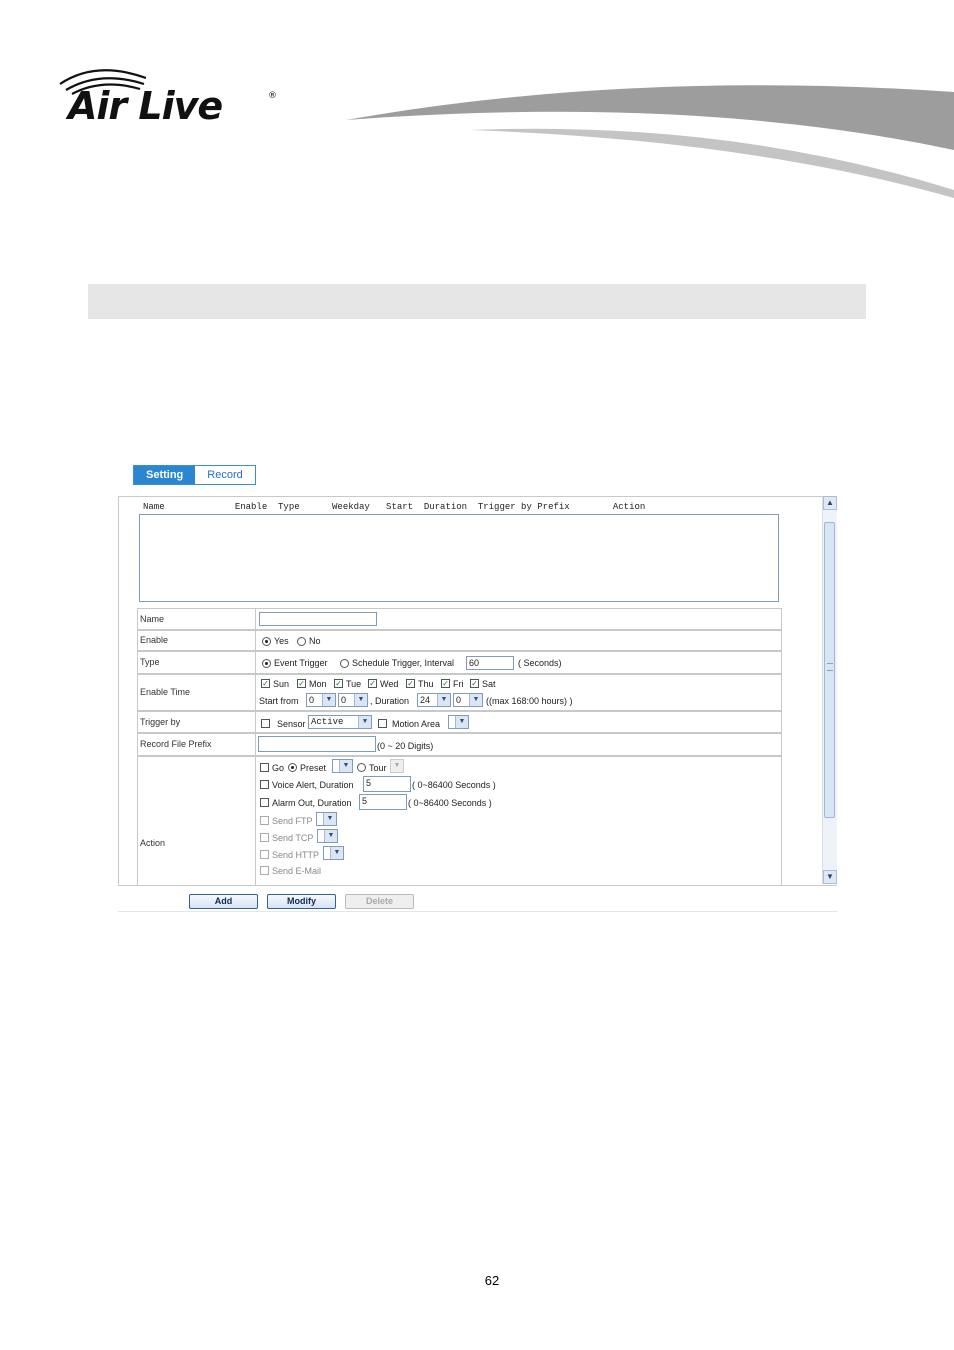 This screenshot has width=954, height=1350. I want to click on day-tue-label: Tue, so click(354, 684).